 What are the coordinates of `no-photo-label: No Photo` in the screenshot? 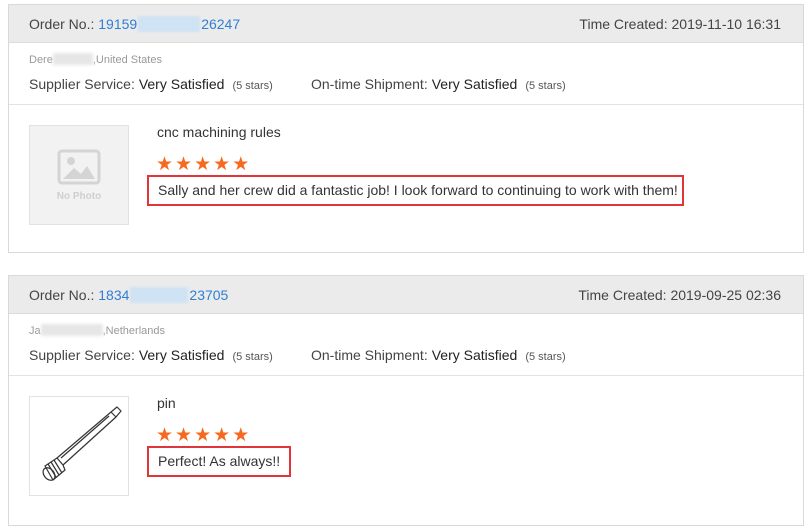 It's located at (79, 196).